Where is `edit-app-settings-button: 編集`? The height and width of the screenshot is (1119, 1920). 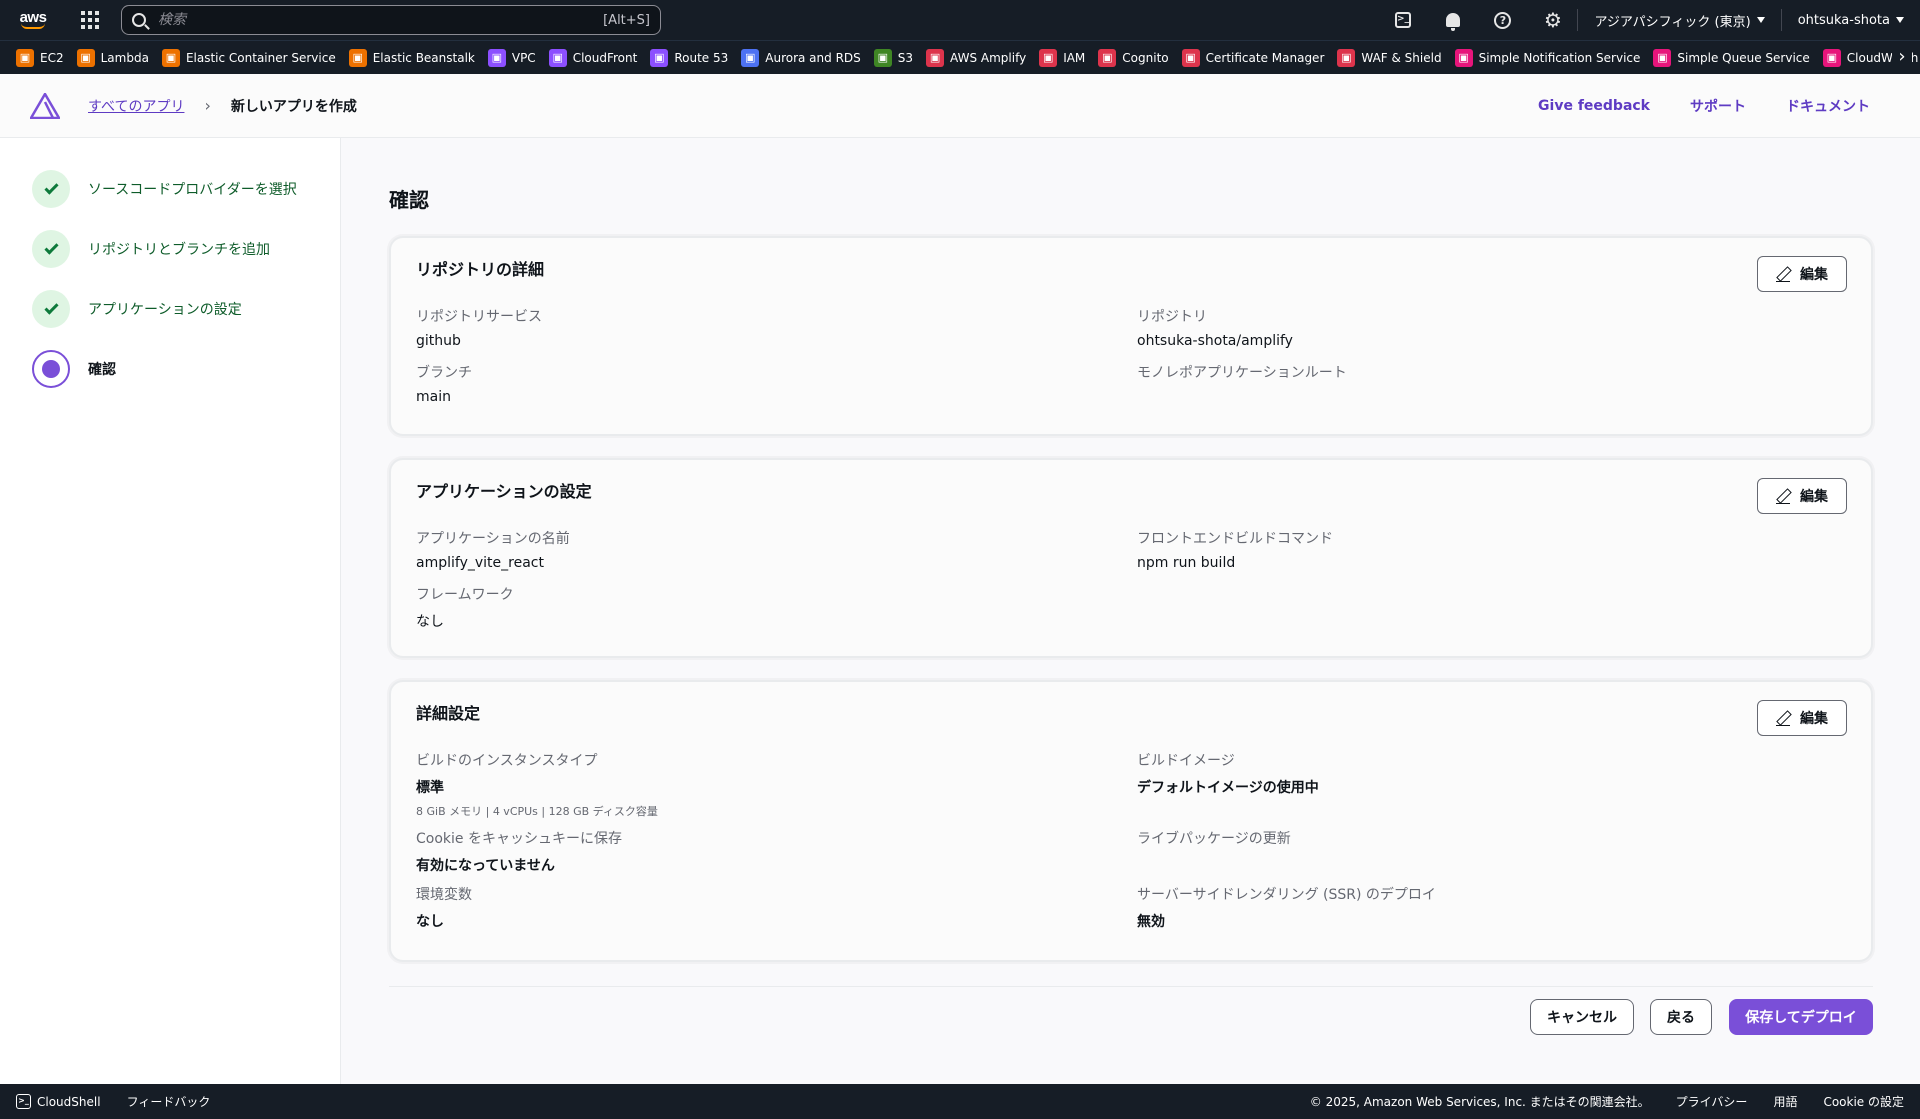 edit-app-settings-button: 編集 is located at coordinates (1802, 496).